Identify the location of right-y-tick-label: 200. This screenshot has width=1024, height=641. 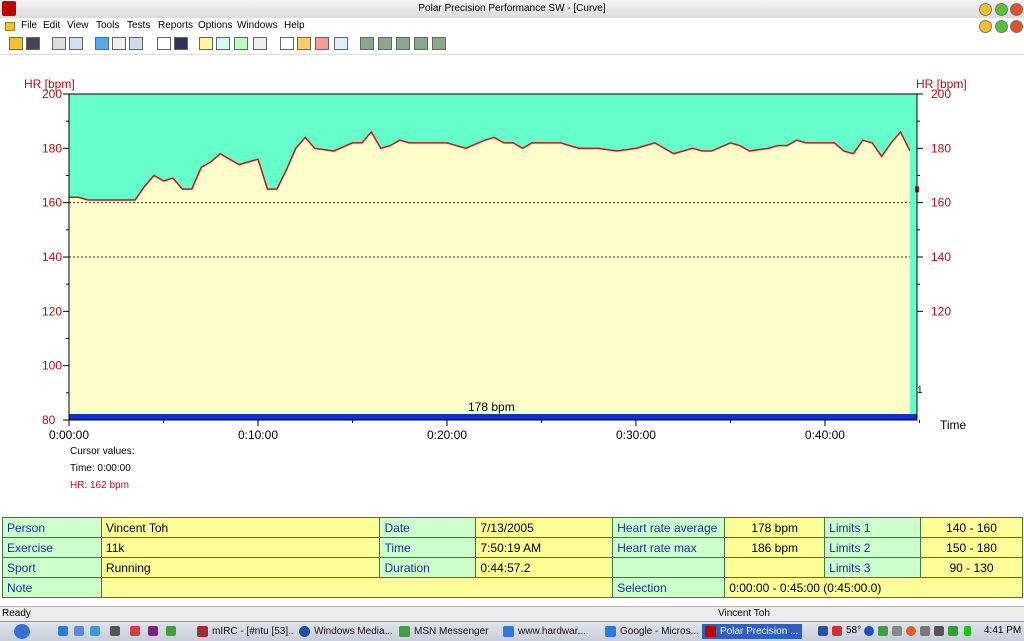
(941, 94).